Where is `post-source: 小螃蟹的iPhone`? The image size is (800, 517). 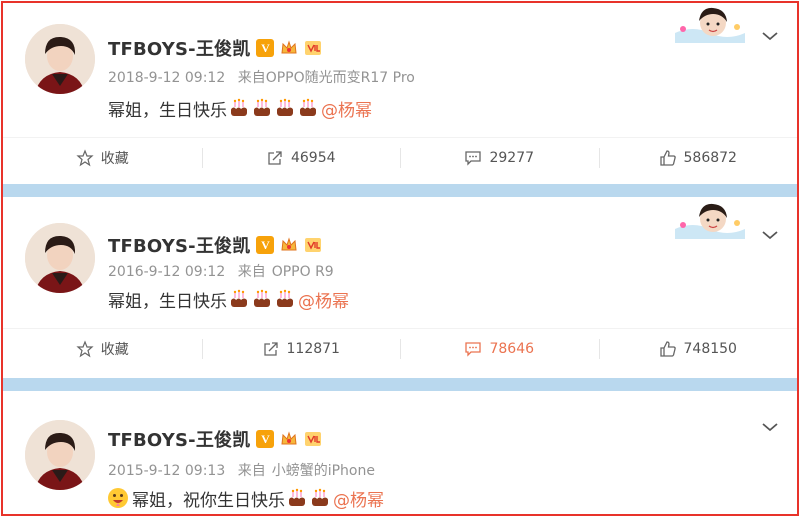 post-source: 小螃蟹的iPhone is located at coordinates (323, 471).